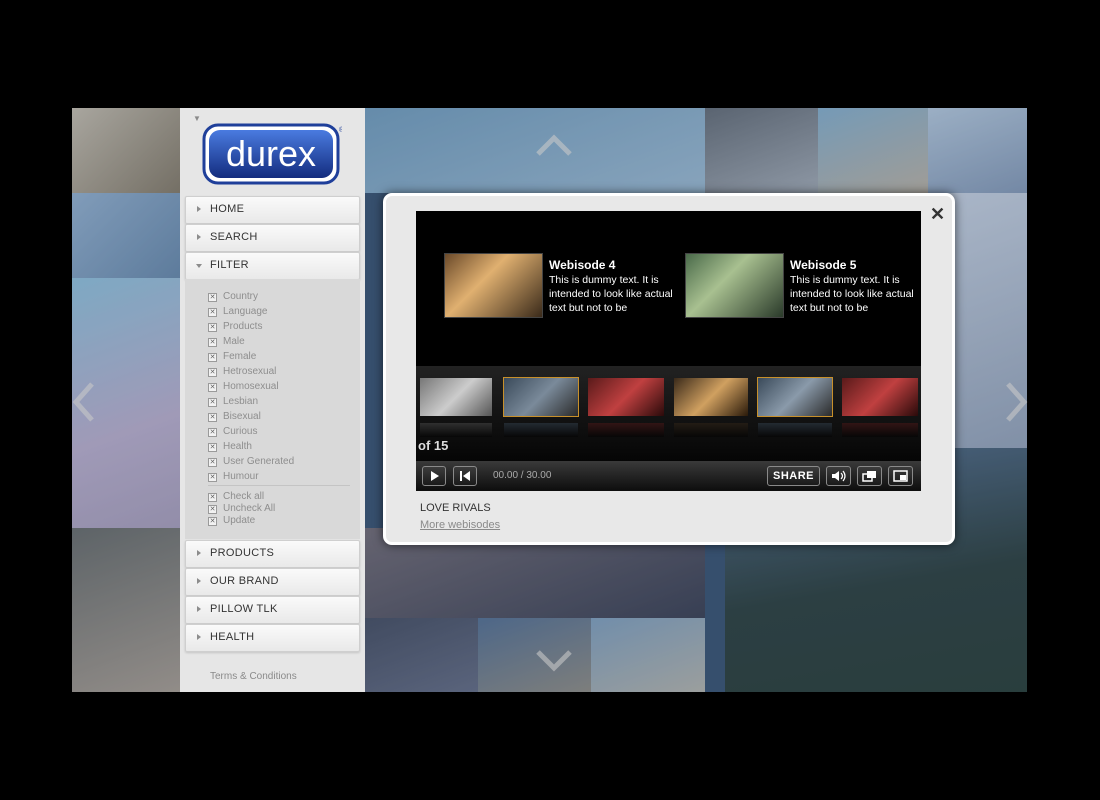 The image size is (1100, 800). I want to click on control-bar: 00.00 / 30.00 SHARE, so click(668, 476).